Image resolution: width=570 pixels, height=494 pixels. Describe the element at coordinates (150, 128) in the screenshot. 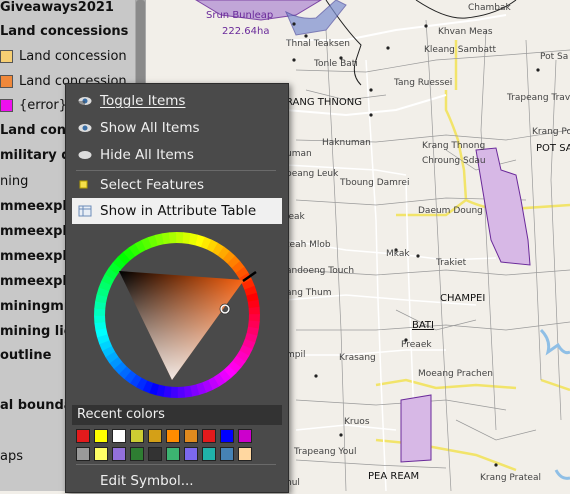

I see `menu-item-label: Show All Items` at that location.